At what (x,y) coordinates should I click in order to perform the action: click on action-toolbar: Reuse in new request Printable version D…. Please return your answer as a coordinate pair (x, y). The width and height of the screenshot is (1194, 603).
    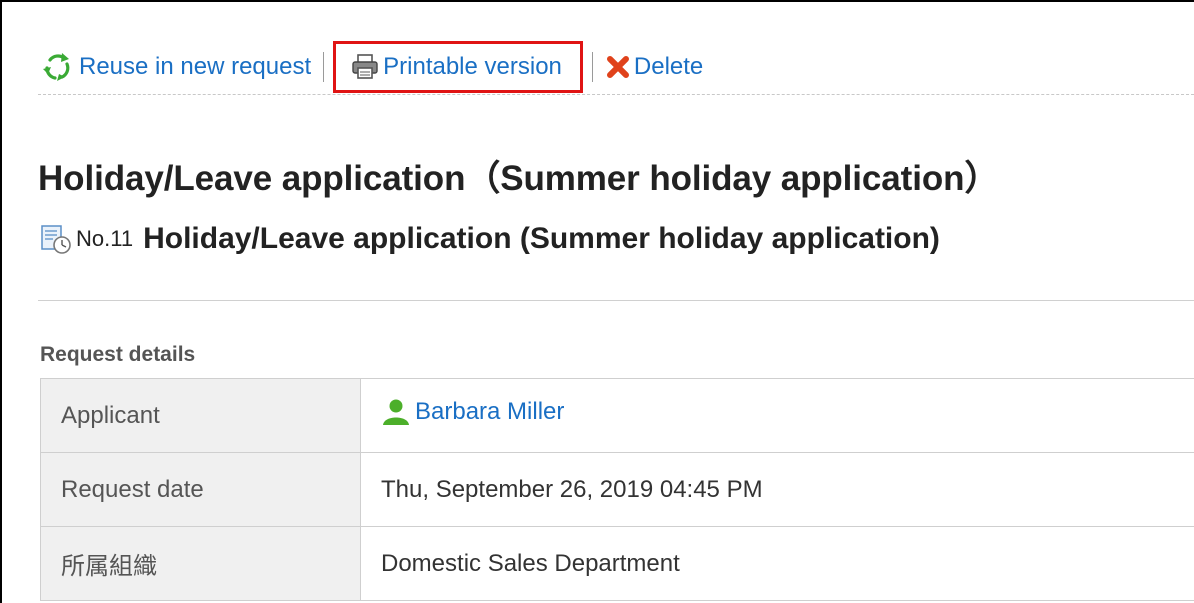
    Looking at the image, I should click on (616, 67).